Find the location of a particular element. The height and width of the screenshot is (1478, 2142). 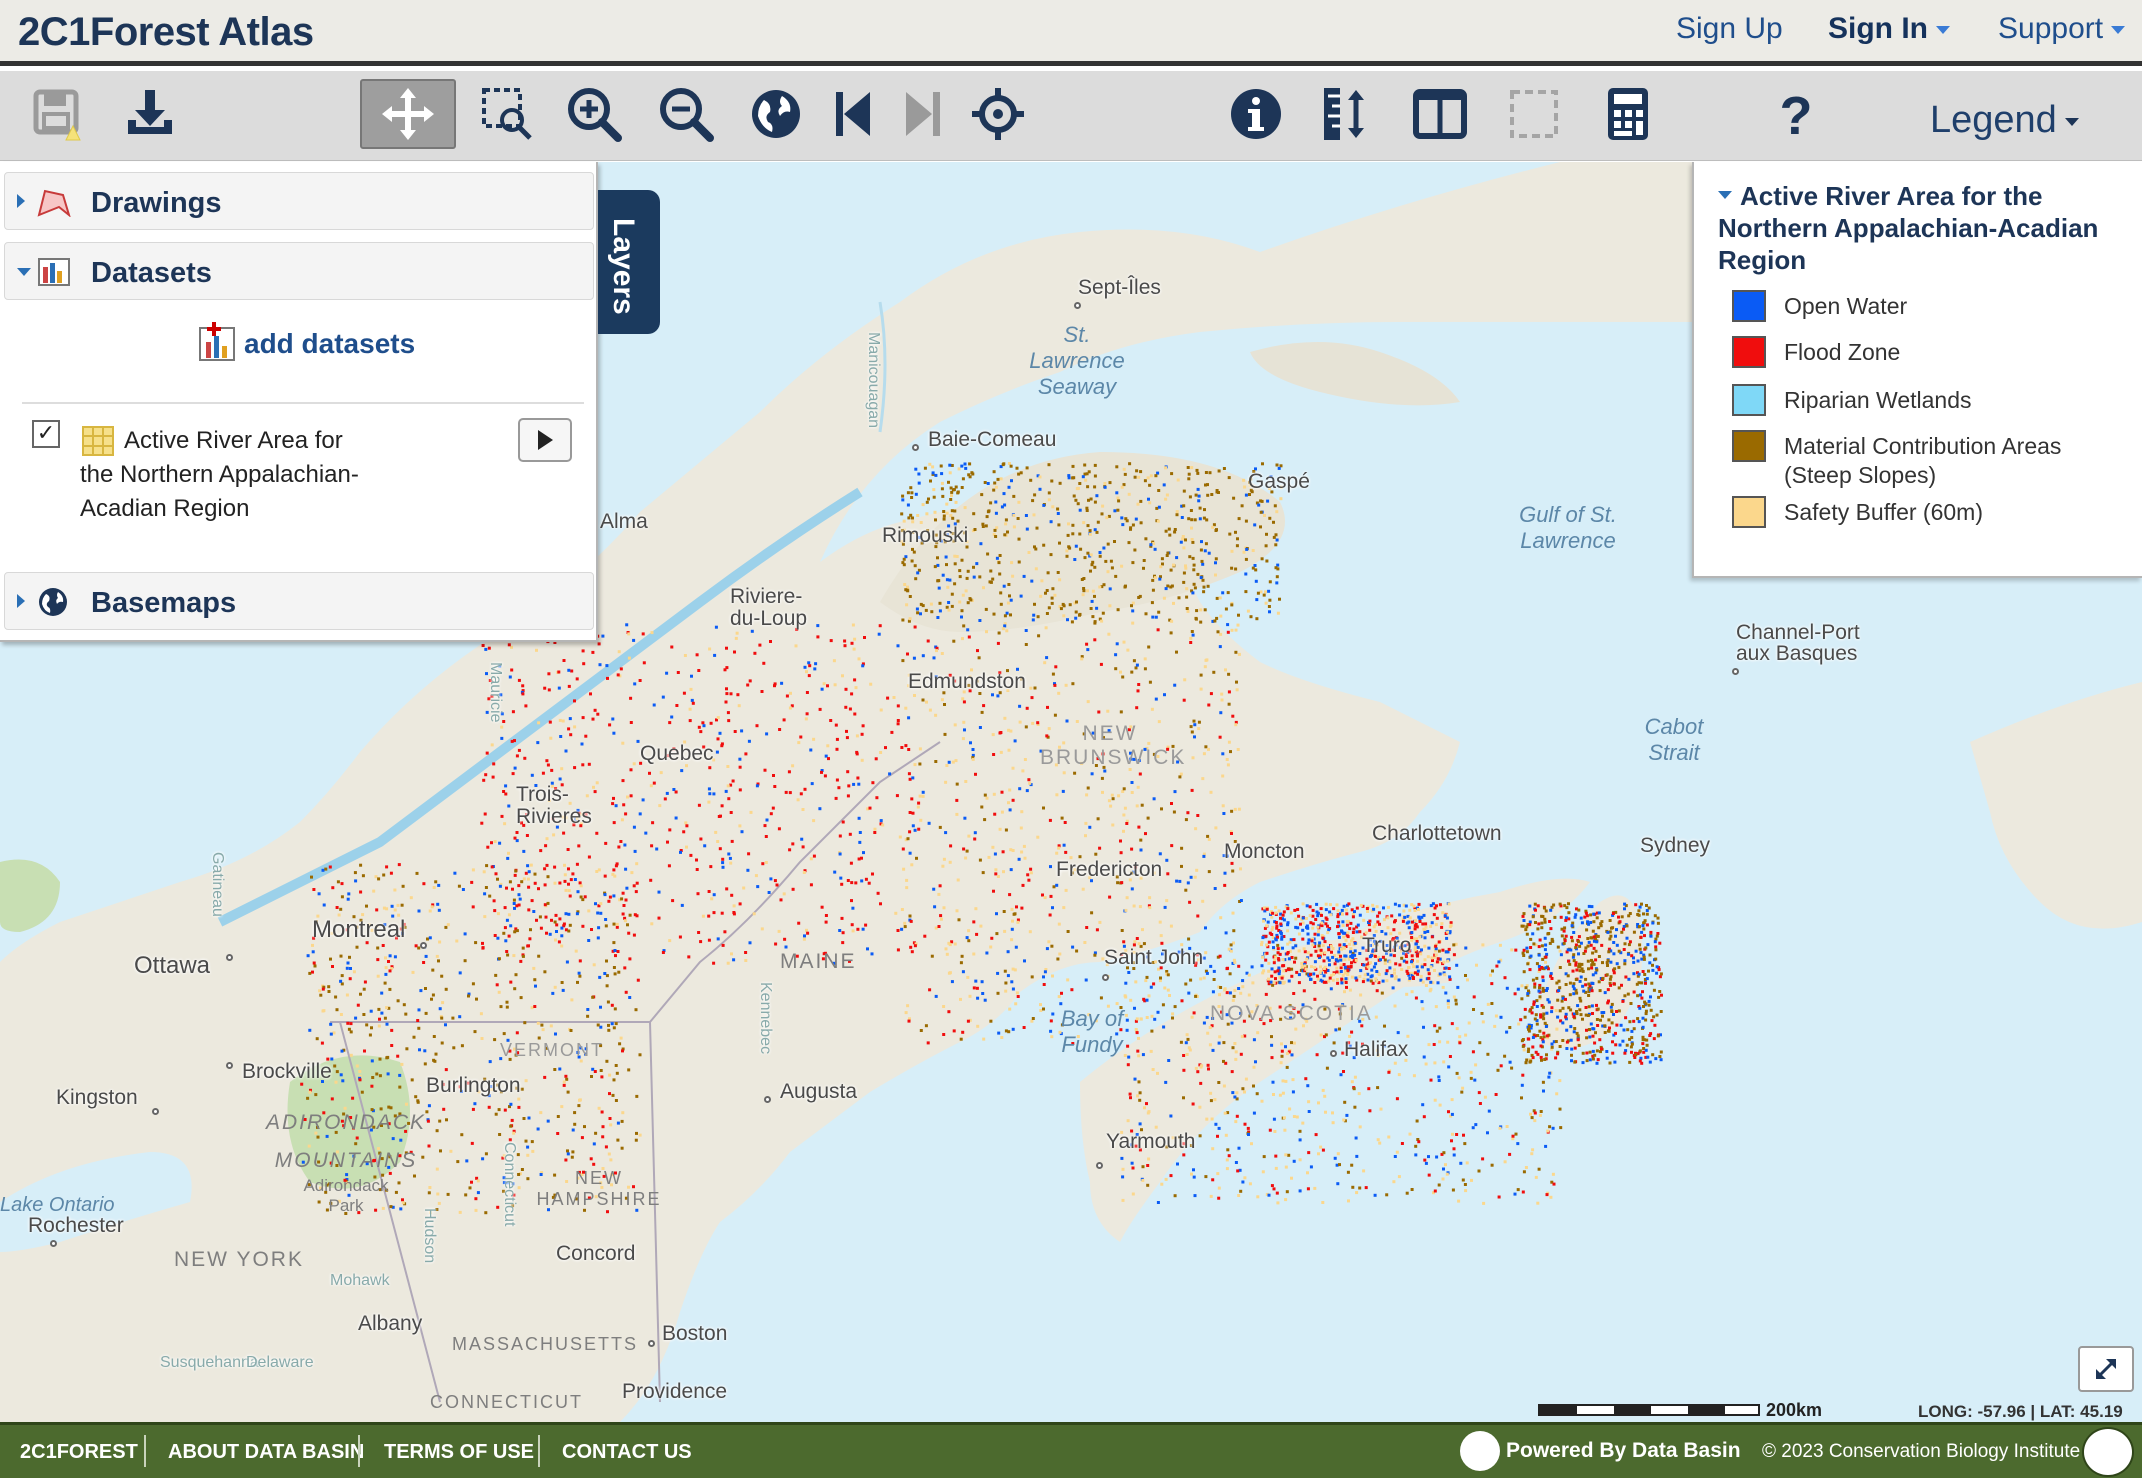

basemaps-section-header: Basemaps is located at coordinates (299, 601).